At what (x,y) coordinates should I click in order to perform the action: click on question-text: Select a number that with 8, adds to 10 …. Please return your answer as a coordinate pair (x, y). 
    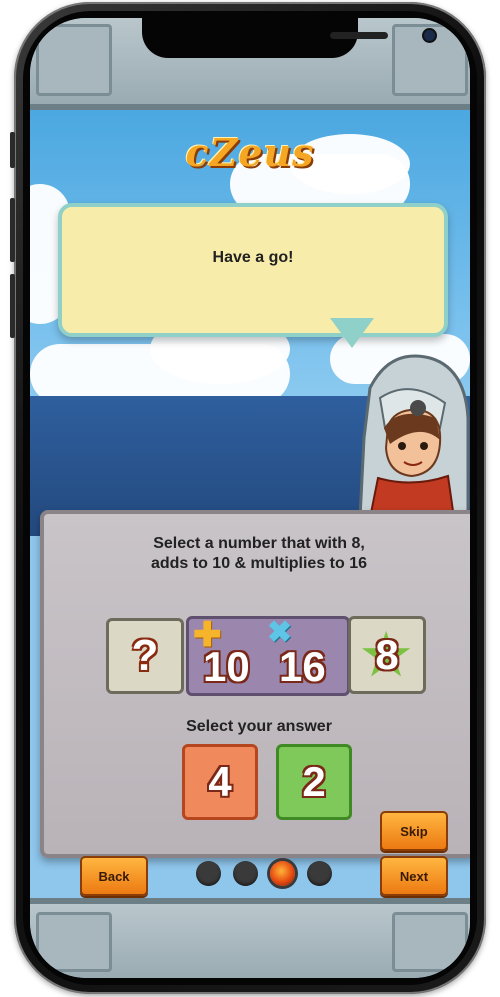
    Looking at the image, I should click on (257, 554).